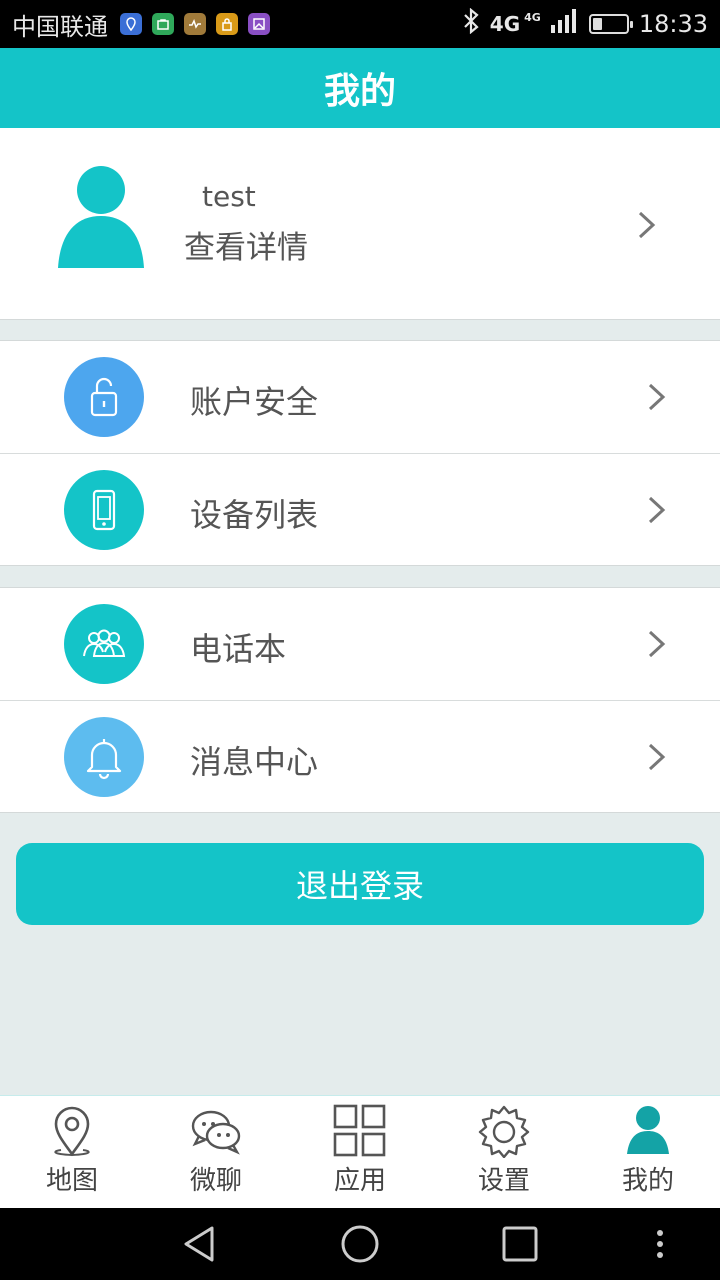  I want to click on location-app-icon, so click(131, 24).